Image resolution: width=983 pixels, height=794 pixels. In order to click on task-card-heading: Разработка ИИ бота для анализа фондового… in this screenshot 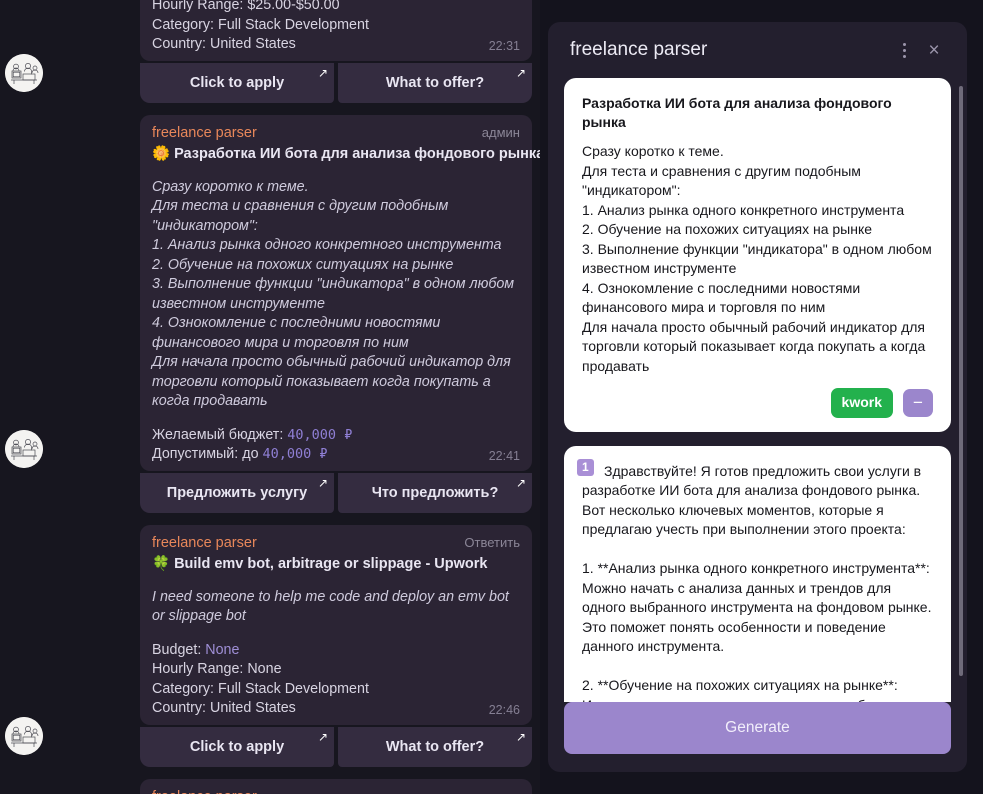, I will do `click(737, 112)`.